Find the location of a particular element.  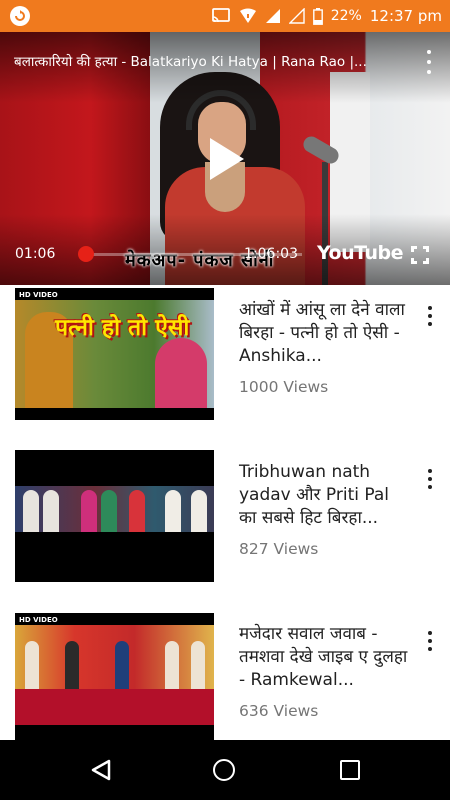

status-bar: 22% 12:37 pm is located at coordinates (225, 16).